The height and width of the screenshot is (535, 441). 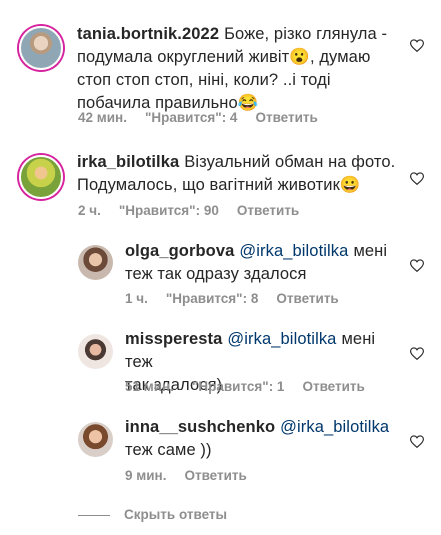 What do you see at coordinates (169, 210) in the screenshot?
I see `likes-count: "Нравится": 90` at bounding box center [169, 210].